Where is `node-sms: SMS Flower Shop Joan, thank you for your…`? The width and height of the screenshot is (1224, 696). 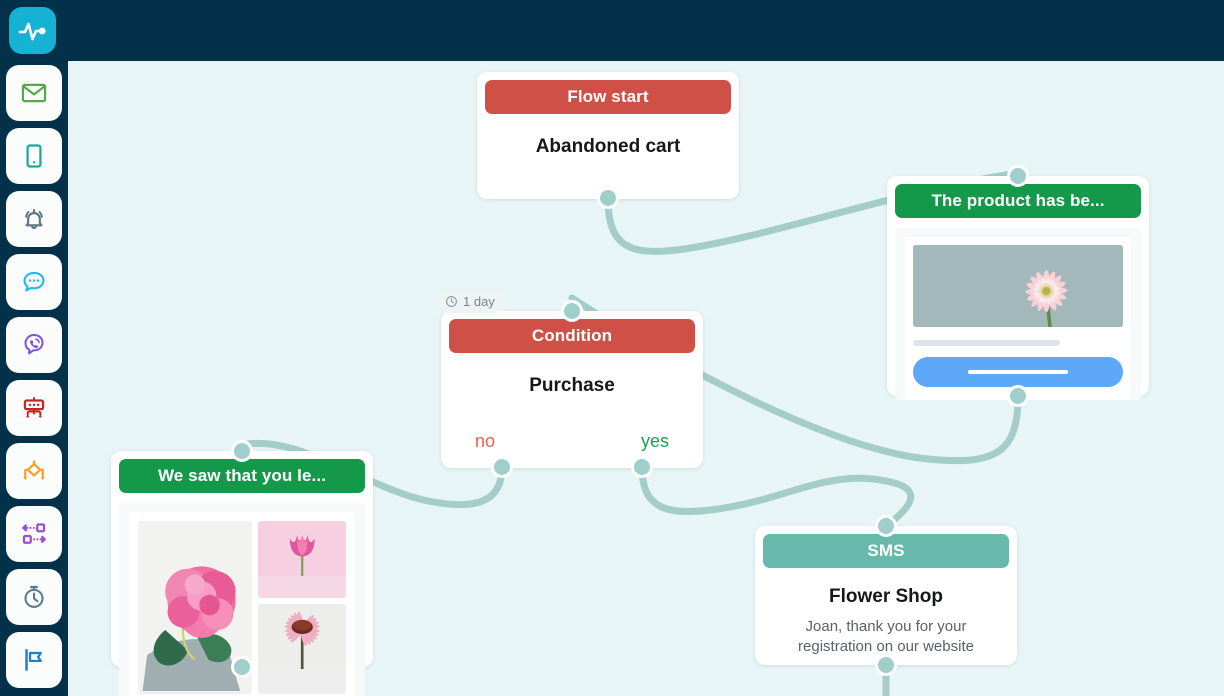 node-sms: SMS Flower Shop Joan, thank you for your… is located at coordinates (886, 595).